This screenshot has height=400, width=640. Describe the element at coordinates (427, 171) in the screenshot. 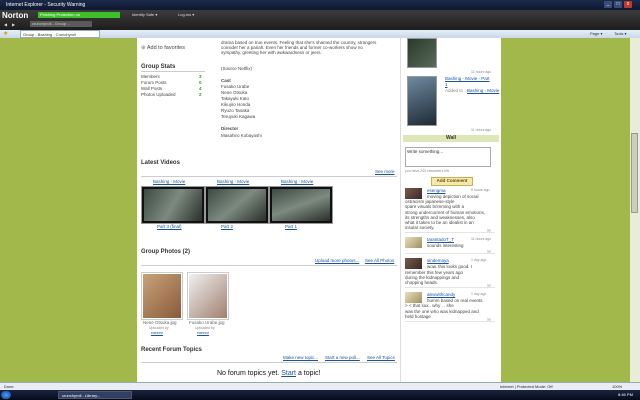

I see `chars-left: you have 240 characters left` at that location.